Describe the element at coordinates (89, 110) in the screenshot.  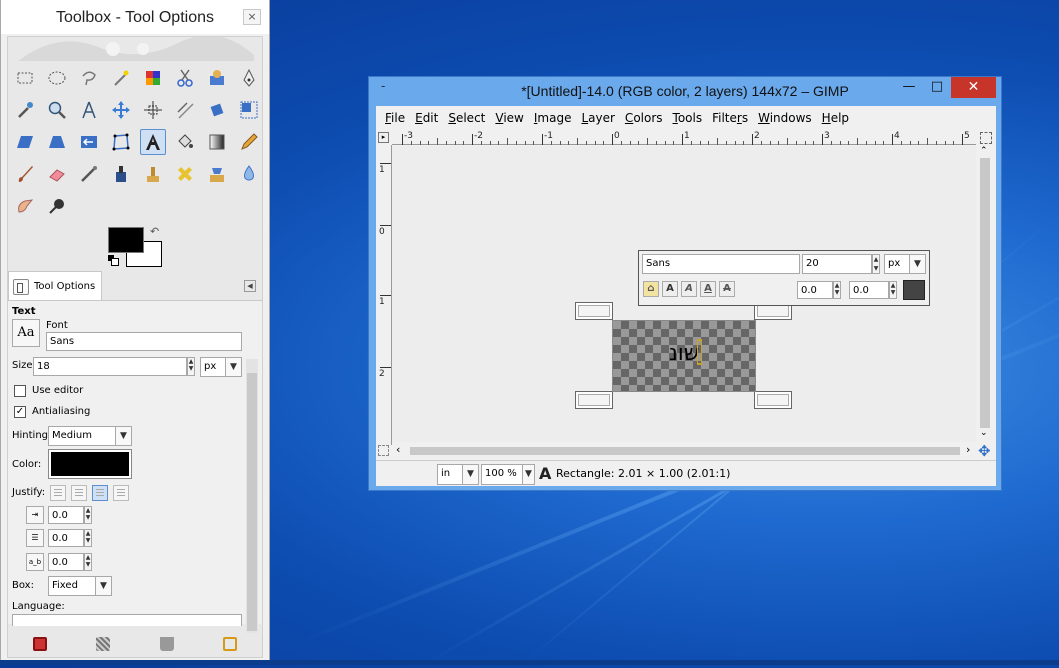
I see `measure-icon` at that location.